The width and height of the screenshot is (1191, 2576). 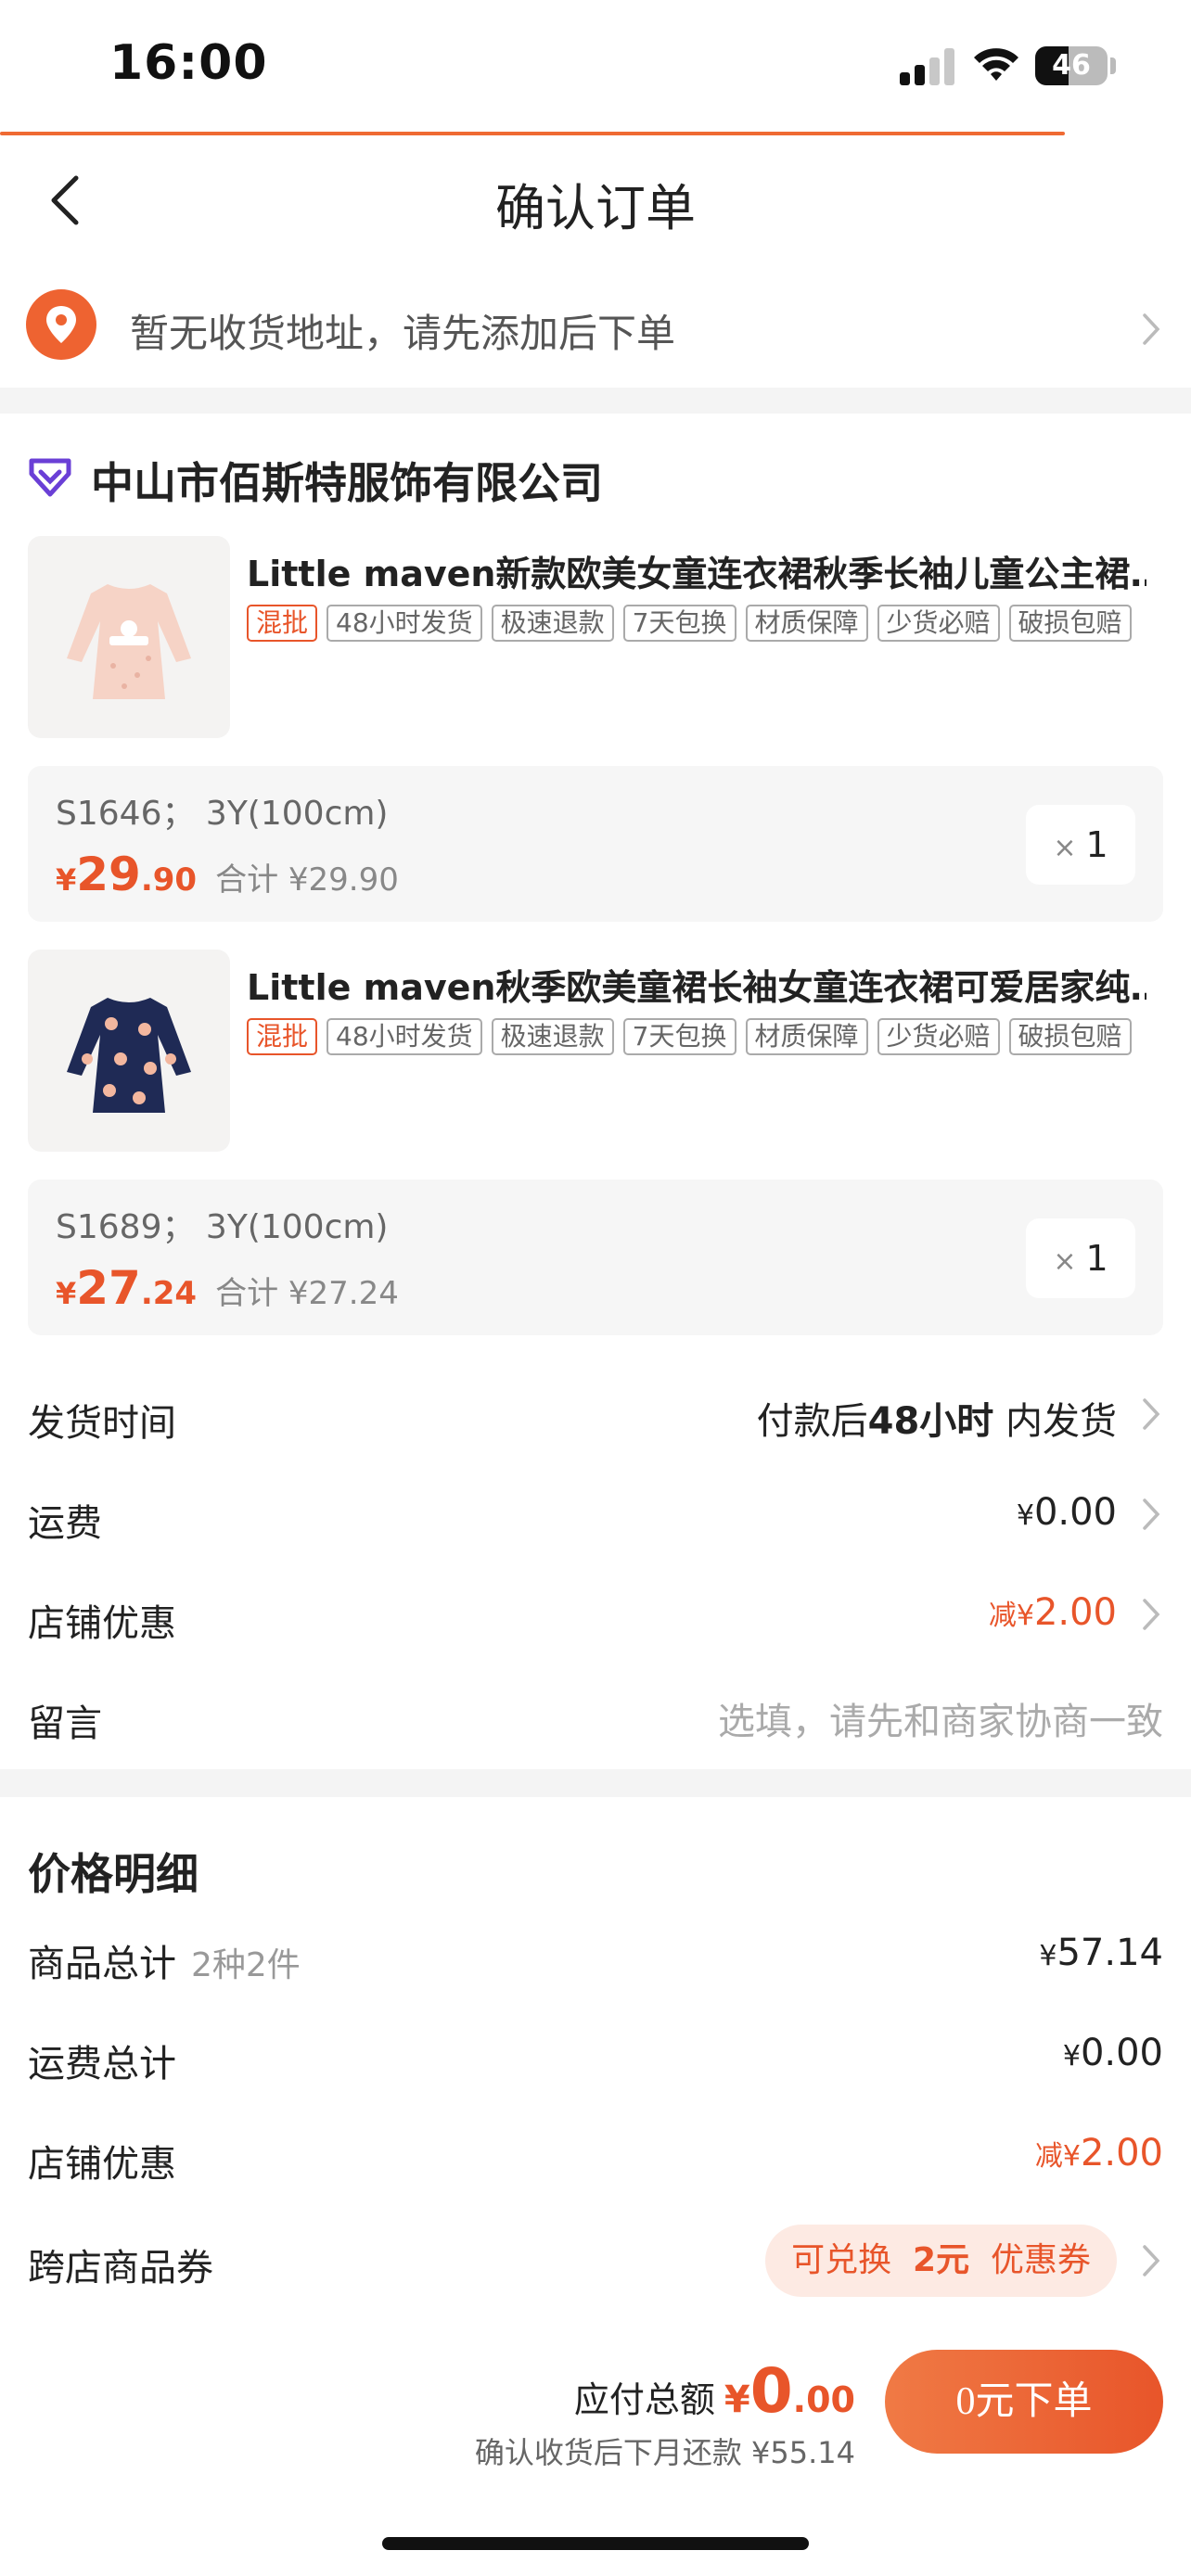 I want to click on shop-badge-icon, so click(x=50, y=478).